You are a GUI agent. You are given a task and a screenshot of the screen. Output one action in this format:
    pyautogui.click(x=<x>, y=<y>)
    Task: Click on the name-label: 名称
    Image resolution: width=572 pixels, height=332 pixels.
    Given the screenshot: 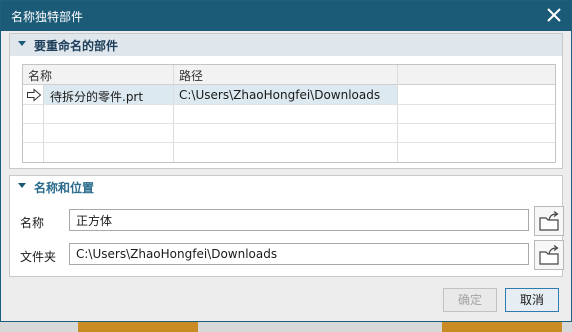 What is the action you would take?
    pyautogui.click(x=32, y=223)
    